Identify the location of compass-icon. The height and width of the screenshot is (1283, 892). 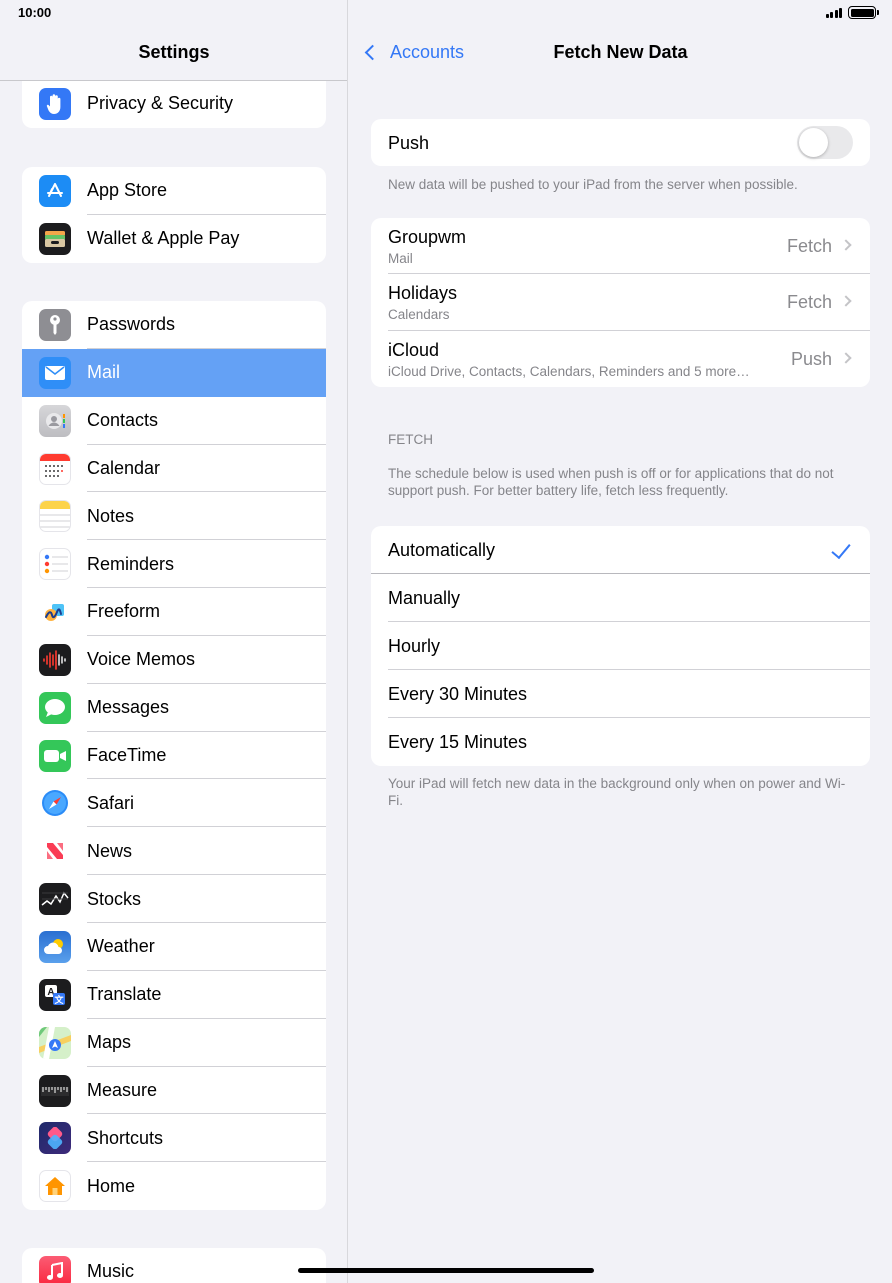
(55, 803).